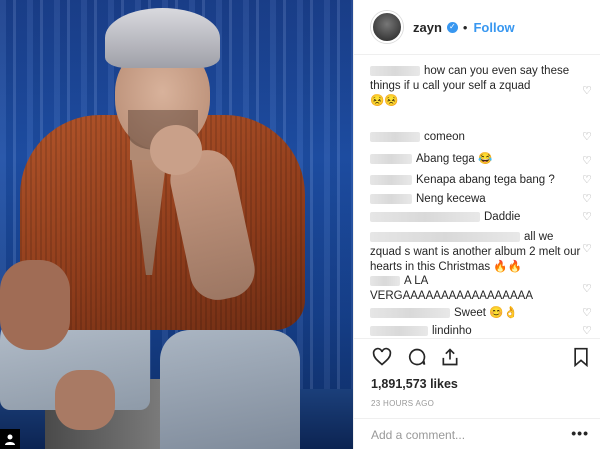 This screenshot has height=449, width=600. What do you see at coordinates (450, 358) in the screenshot?
I see `share-icon` at bounding box center [450, 358].